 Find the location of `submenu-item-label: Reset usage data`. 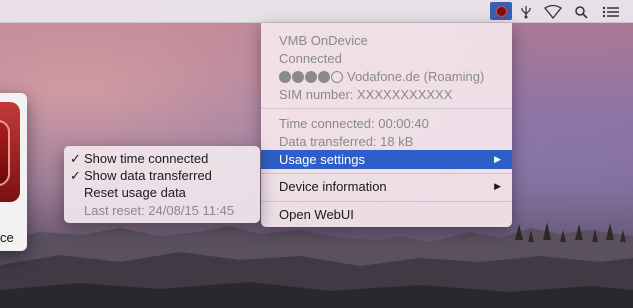

submenu-item-label: Reset usage data is located at coordinates (135, 192).